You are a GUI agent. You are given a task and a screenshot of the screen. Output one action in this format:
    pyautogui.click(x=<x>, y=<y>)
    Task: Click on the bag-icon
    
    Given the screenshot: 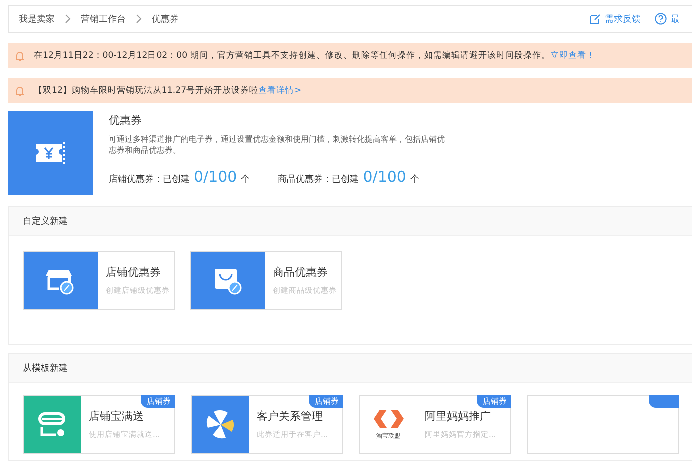 What is the action you would take?
    pyautogui.click(x=228, y=280)
    